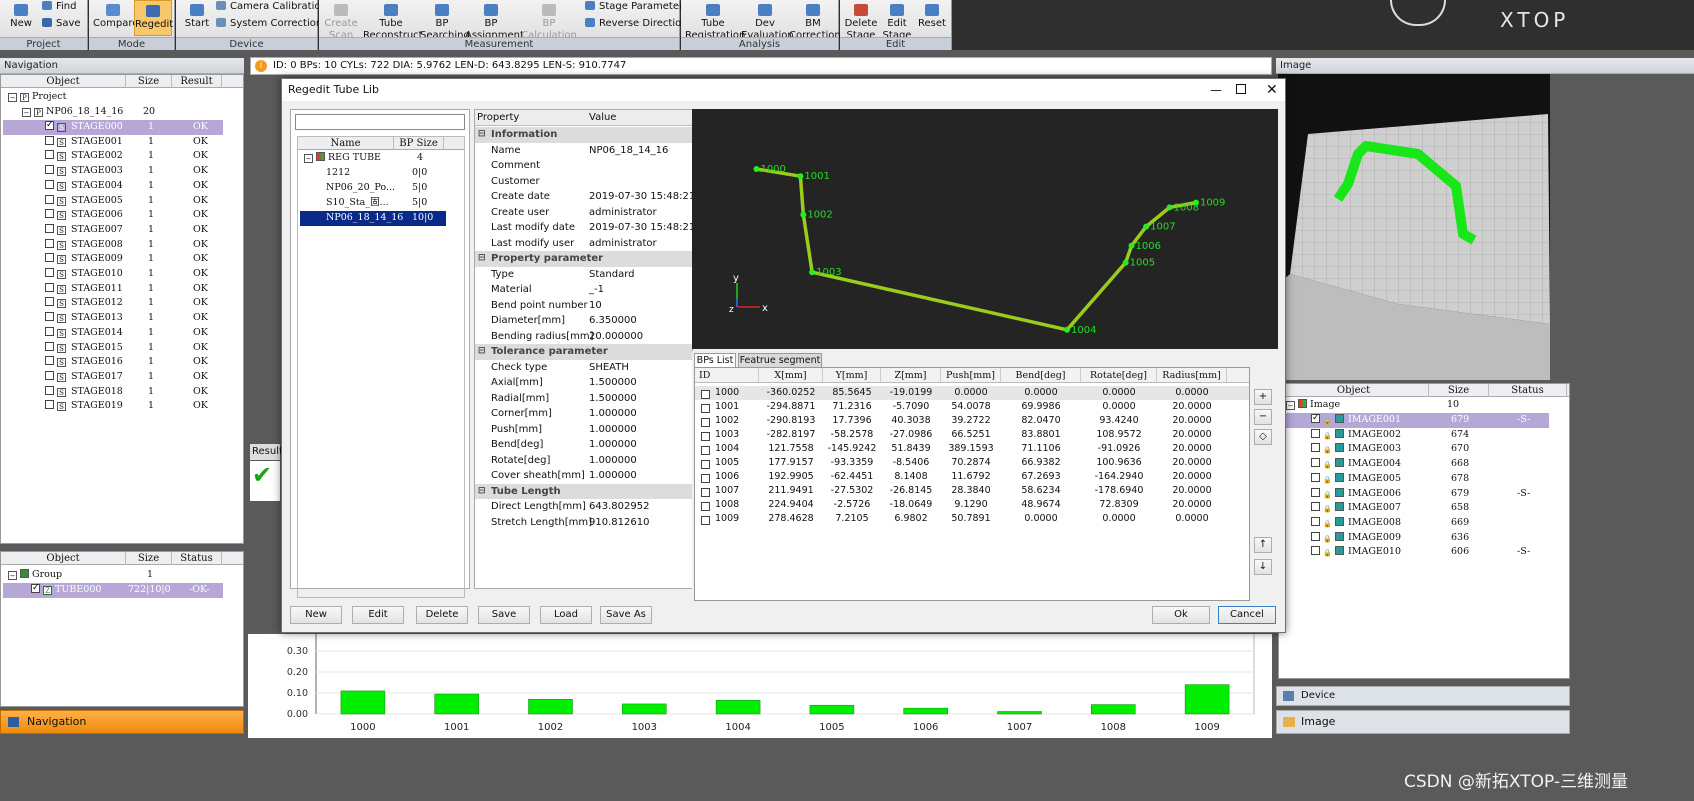 The width and height of the screenshot is (1694, 801). What do you see at coordinates (1415, 494) in the screenshot?
I see `image-row: 🔒 IMAGE006 679 -S-` at bounding box center [1415, 494].